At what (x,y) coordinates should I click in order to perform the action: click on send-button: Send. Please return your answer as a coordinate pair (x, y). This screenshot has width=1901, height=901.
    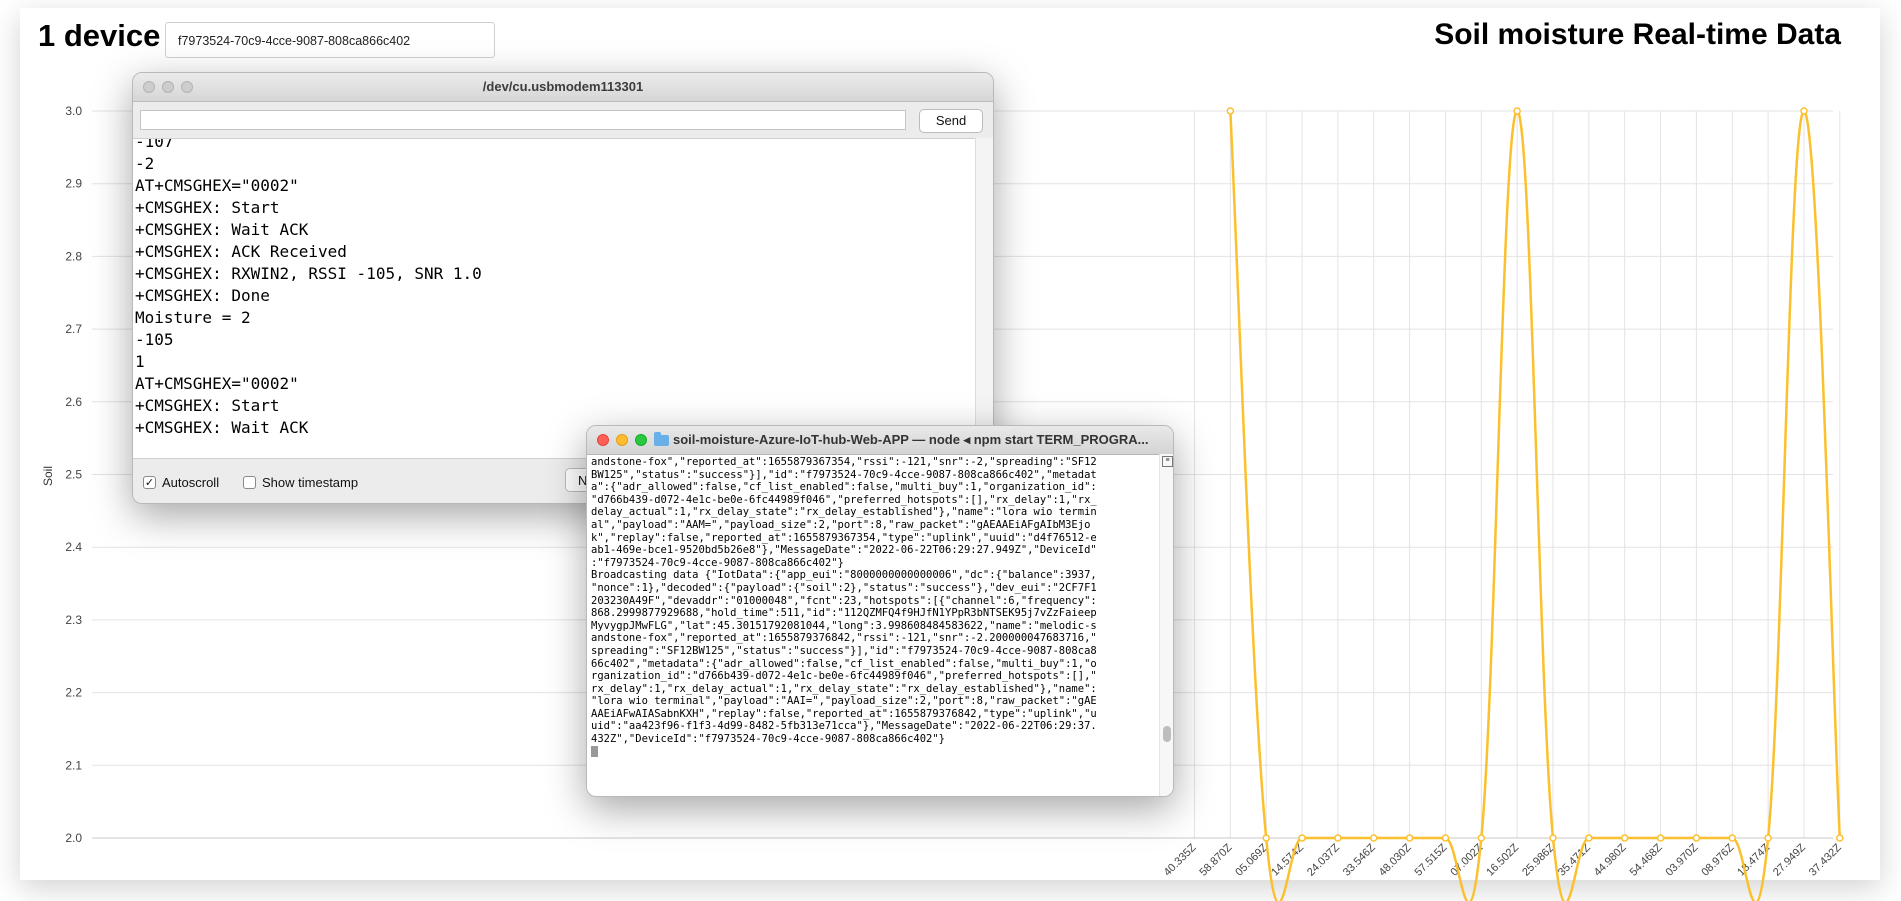
    Looking at the image, I should click on (951, 121).